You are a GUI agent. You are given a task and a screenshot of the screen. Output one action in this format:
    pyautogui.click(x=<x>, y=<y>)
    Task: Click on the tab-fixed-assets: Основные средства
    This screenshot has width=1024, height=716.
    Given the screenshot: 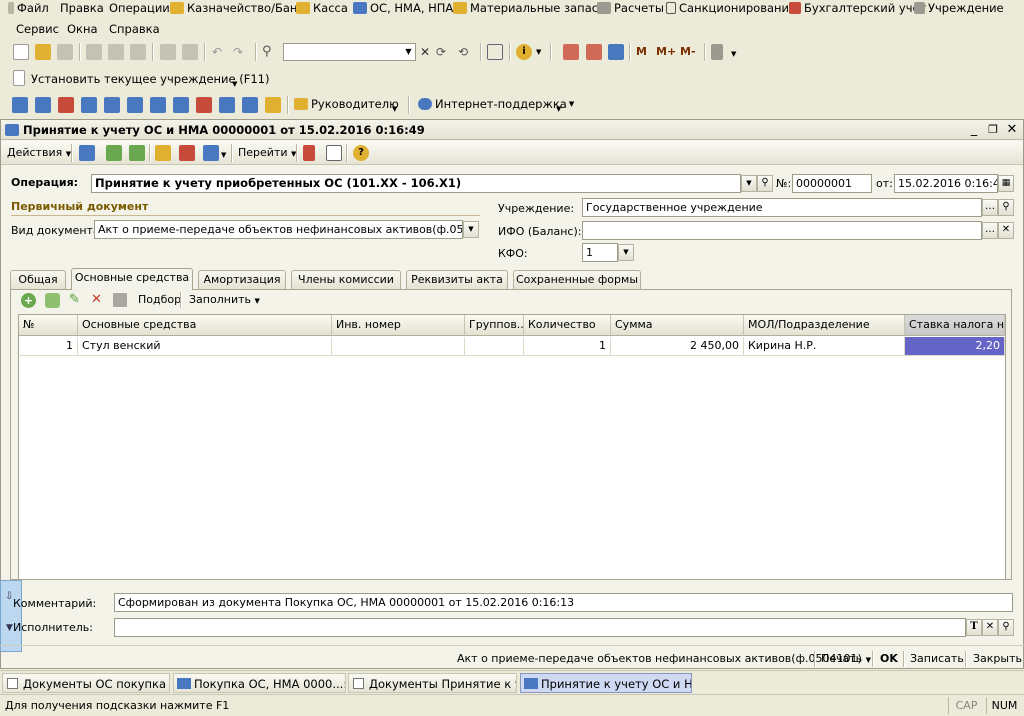 What is the action you would take?
    pyautogui.click(x=132, y=279)
    